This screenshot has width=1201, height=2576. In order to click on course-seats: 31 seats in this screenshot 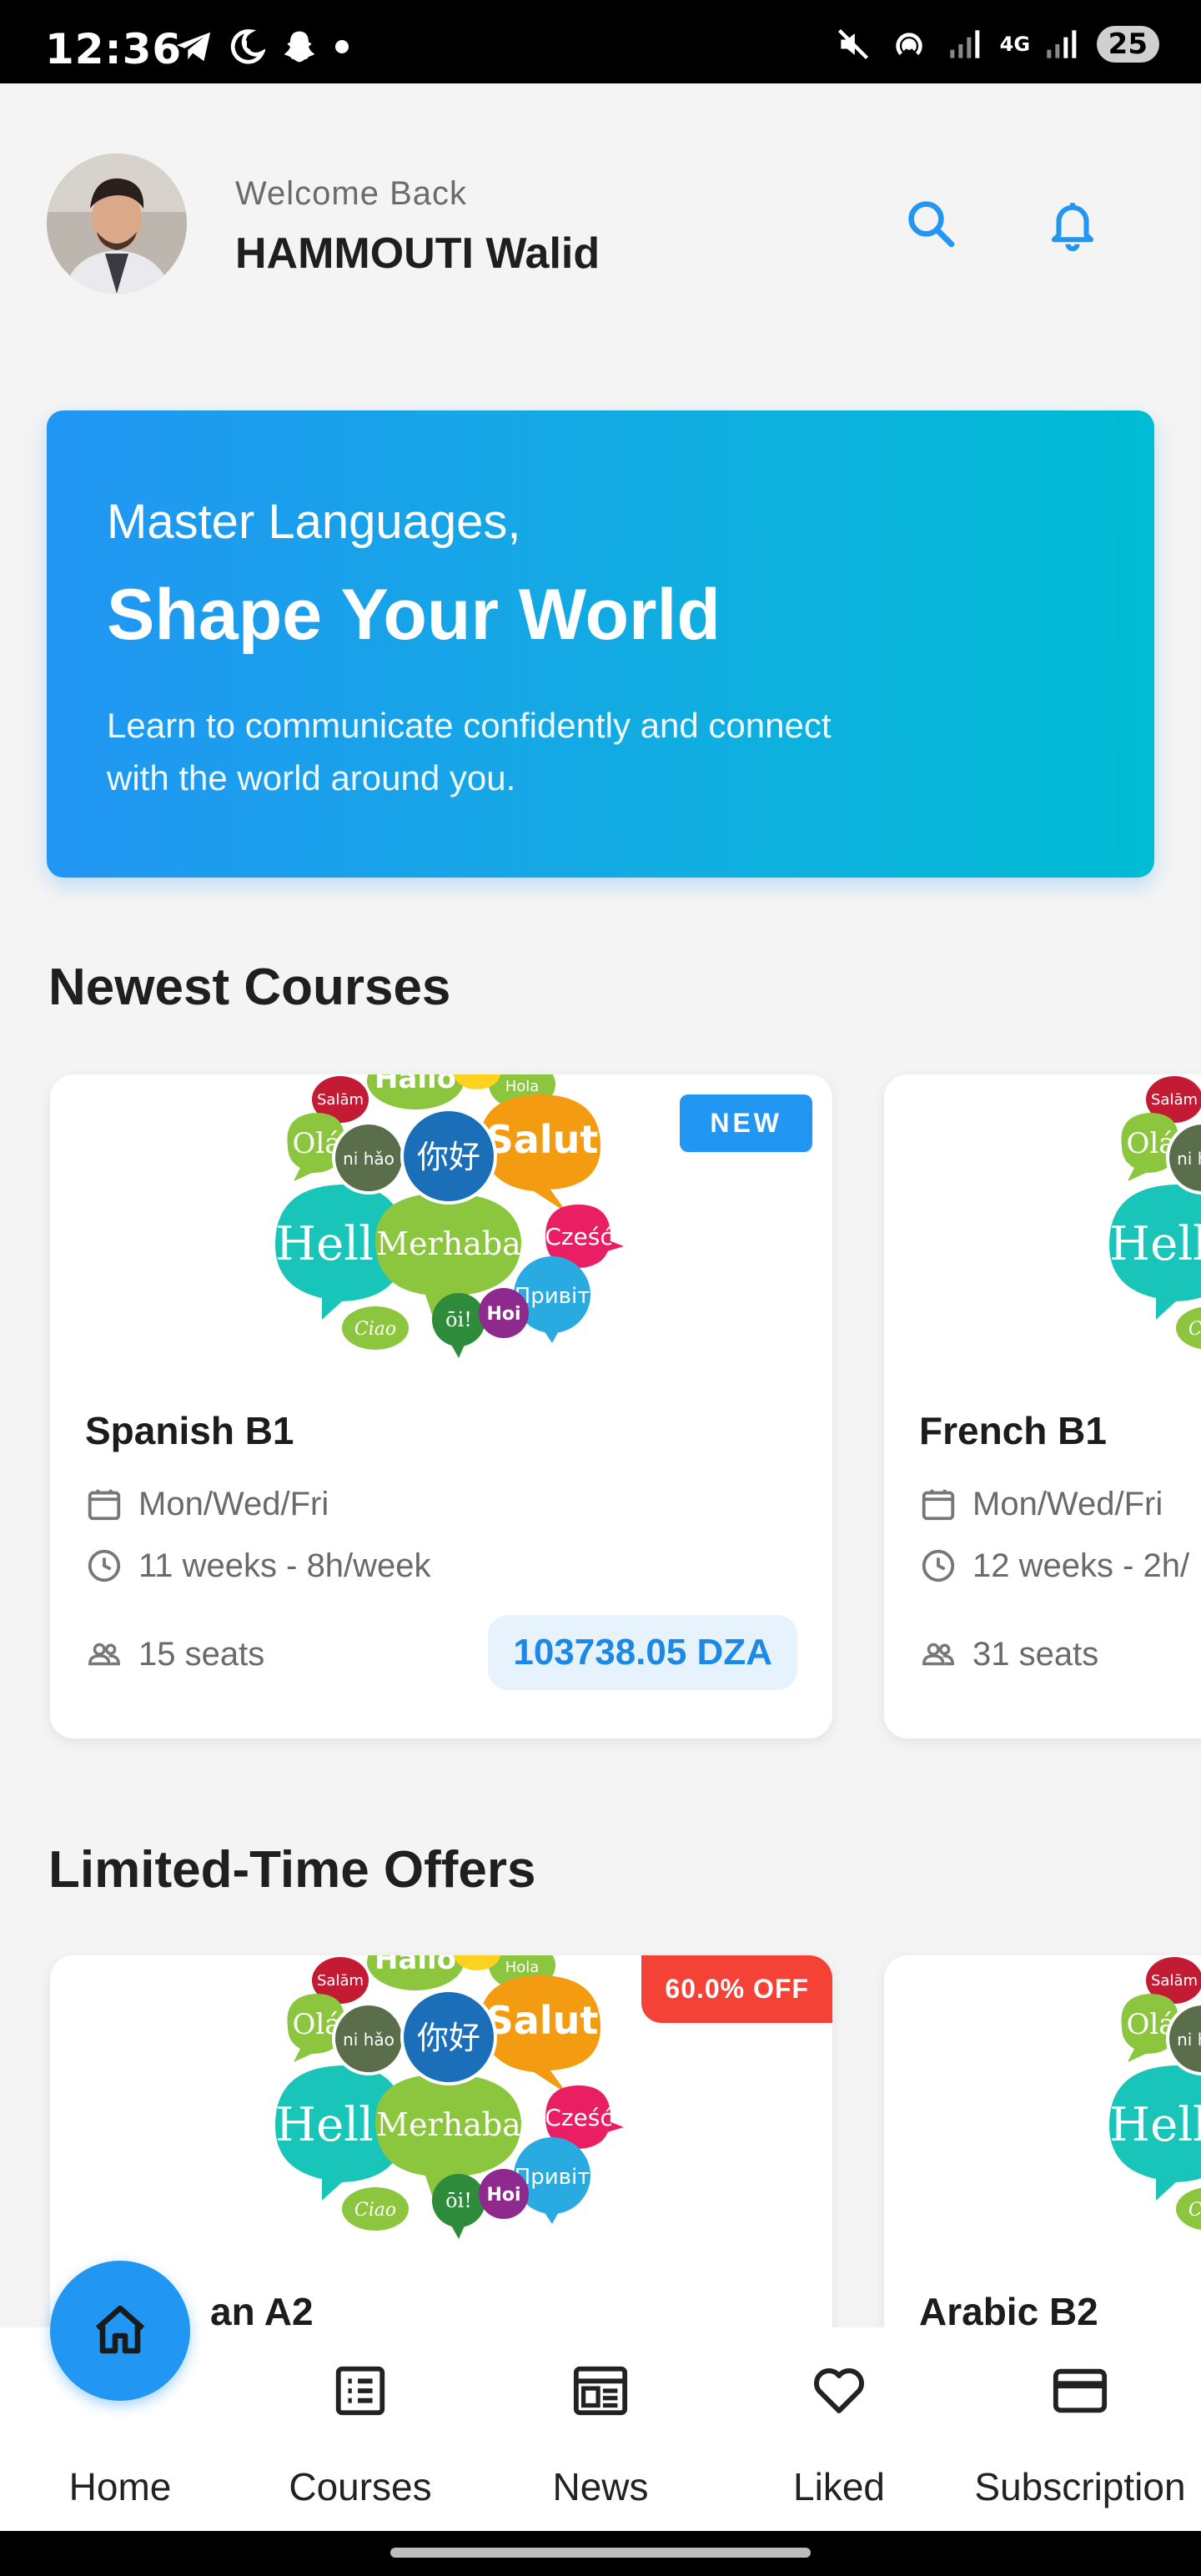, I will do `click(1009, 1654)`.